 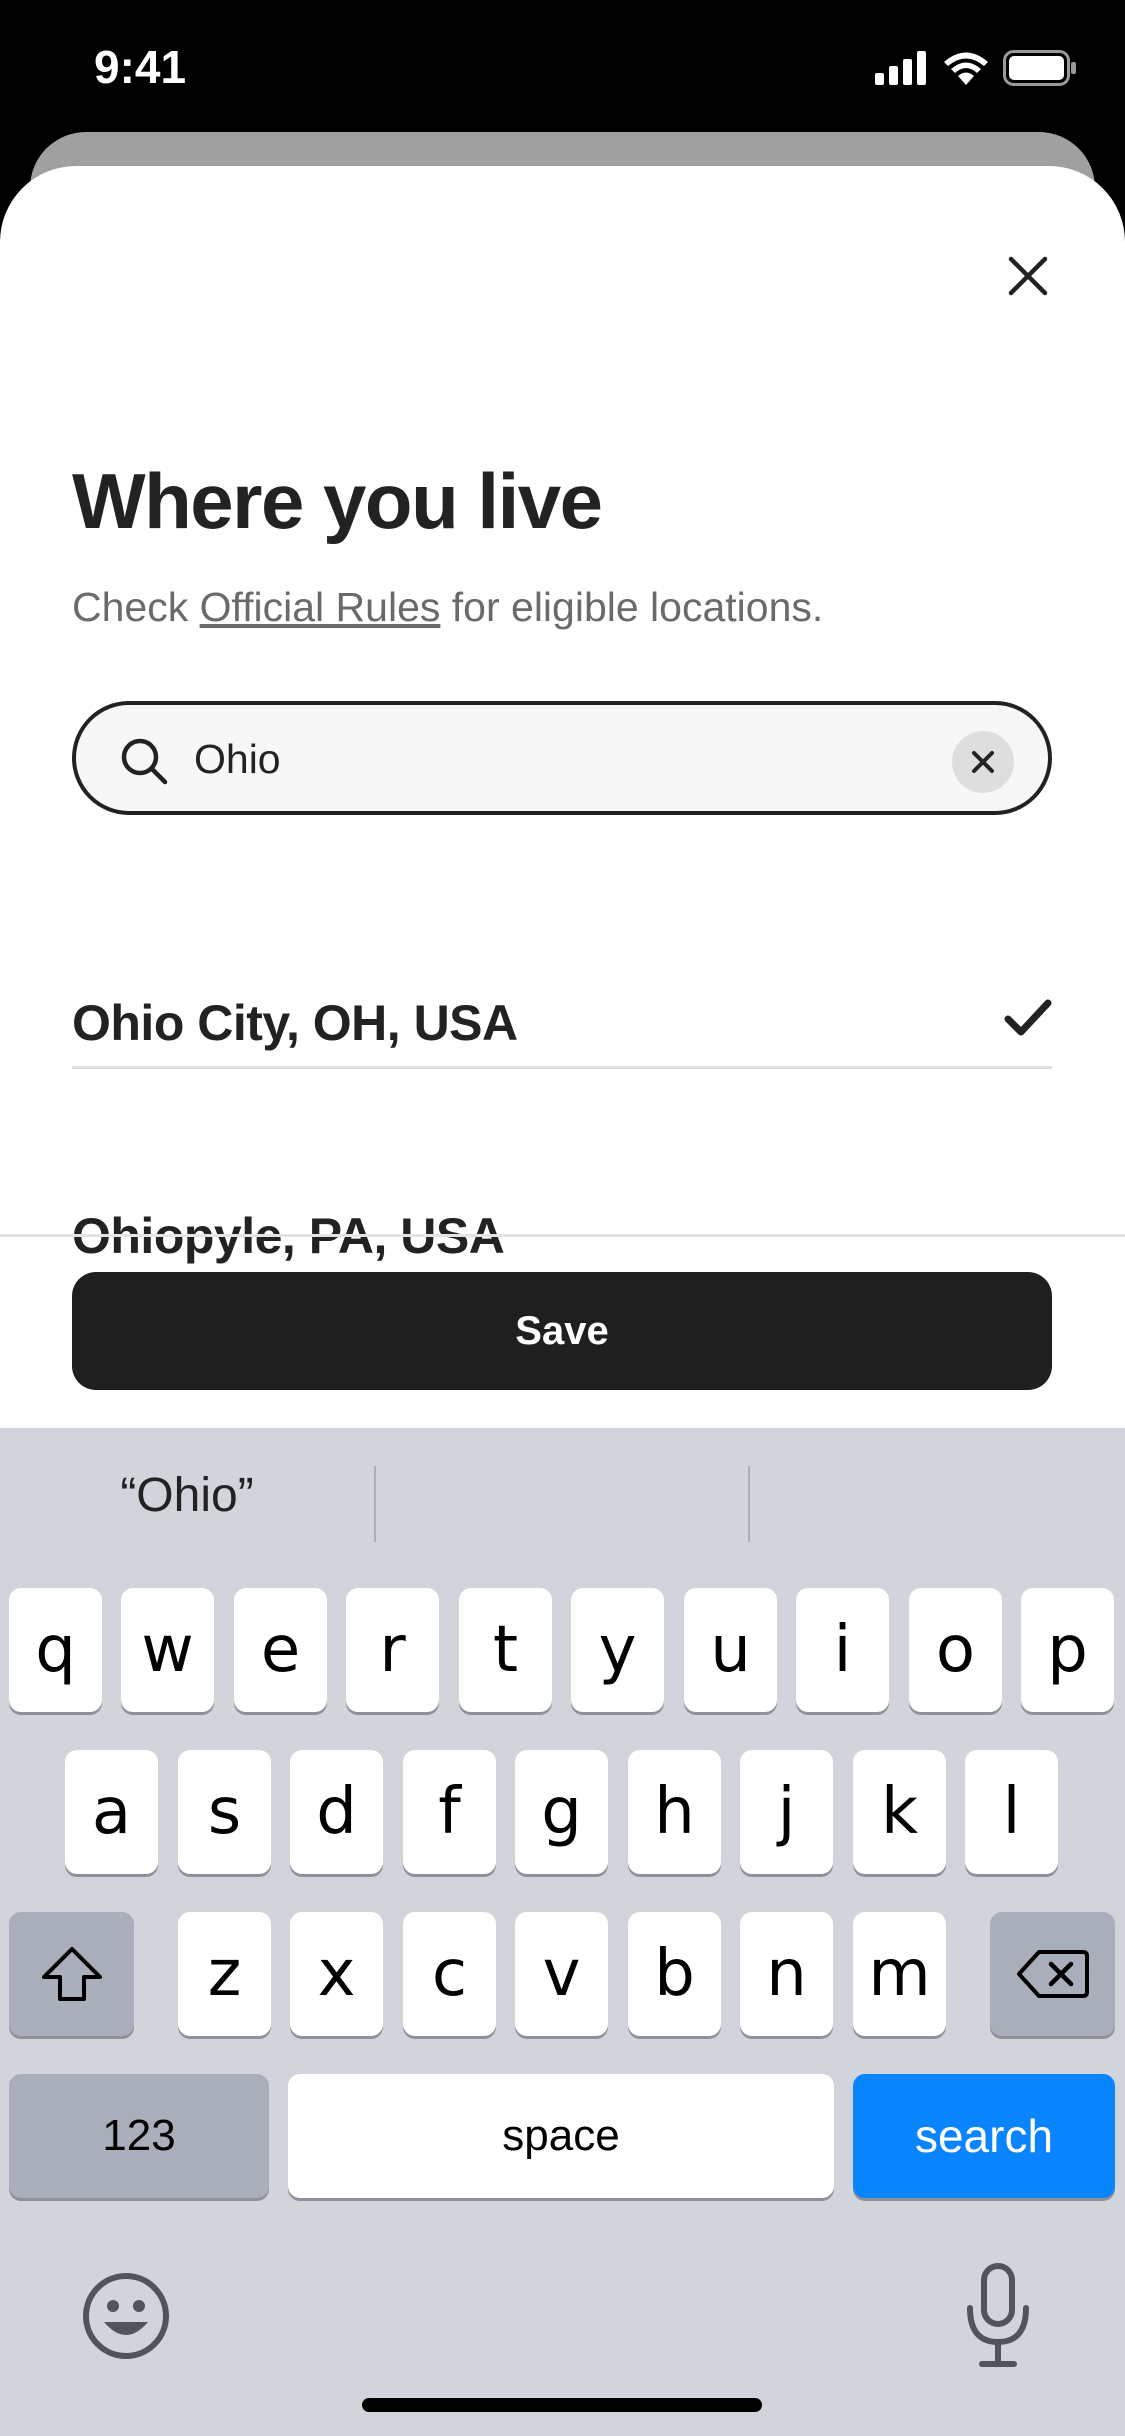 What do you see at coordinates (984, 2136) in the screenshot?
I see `search-key: search` at bounding box center [984, 2136].